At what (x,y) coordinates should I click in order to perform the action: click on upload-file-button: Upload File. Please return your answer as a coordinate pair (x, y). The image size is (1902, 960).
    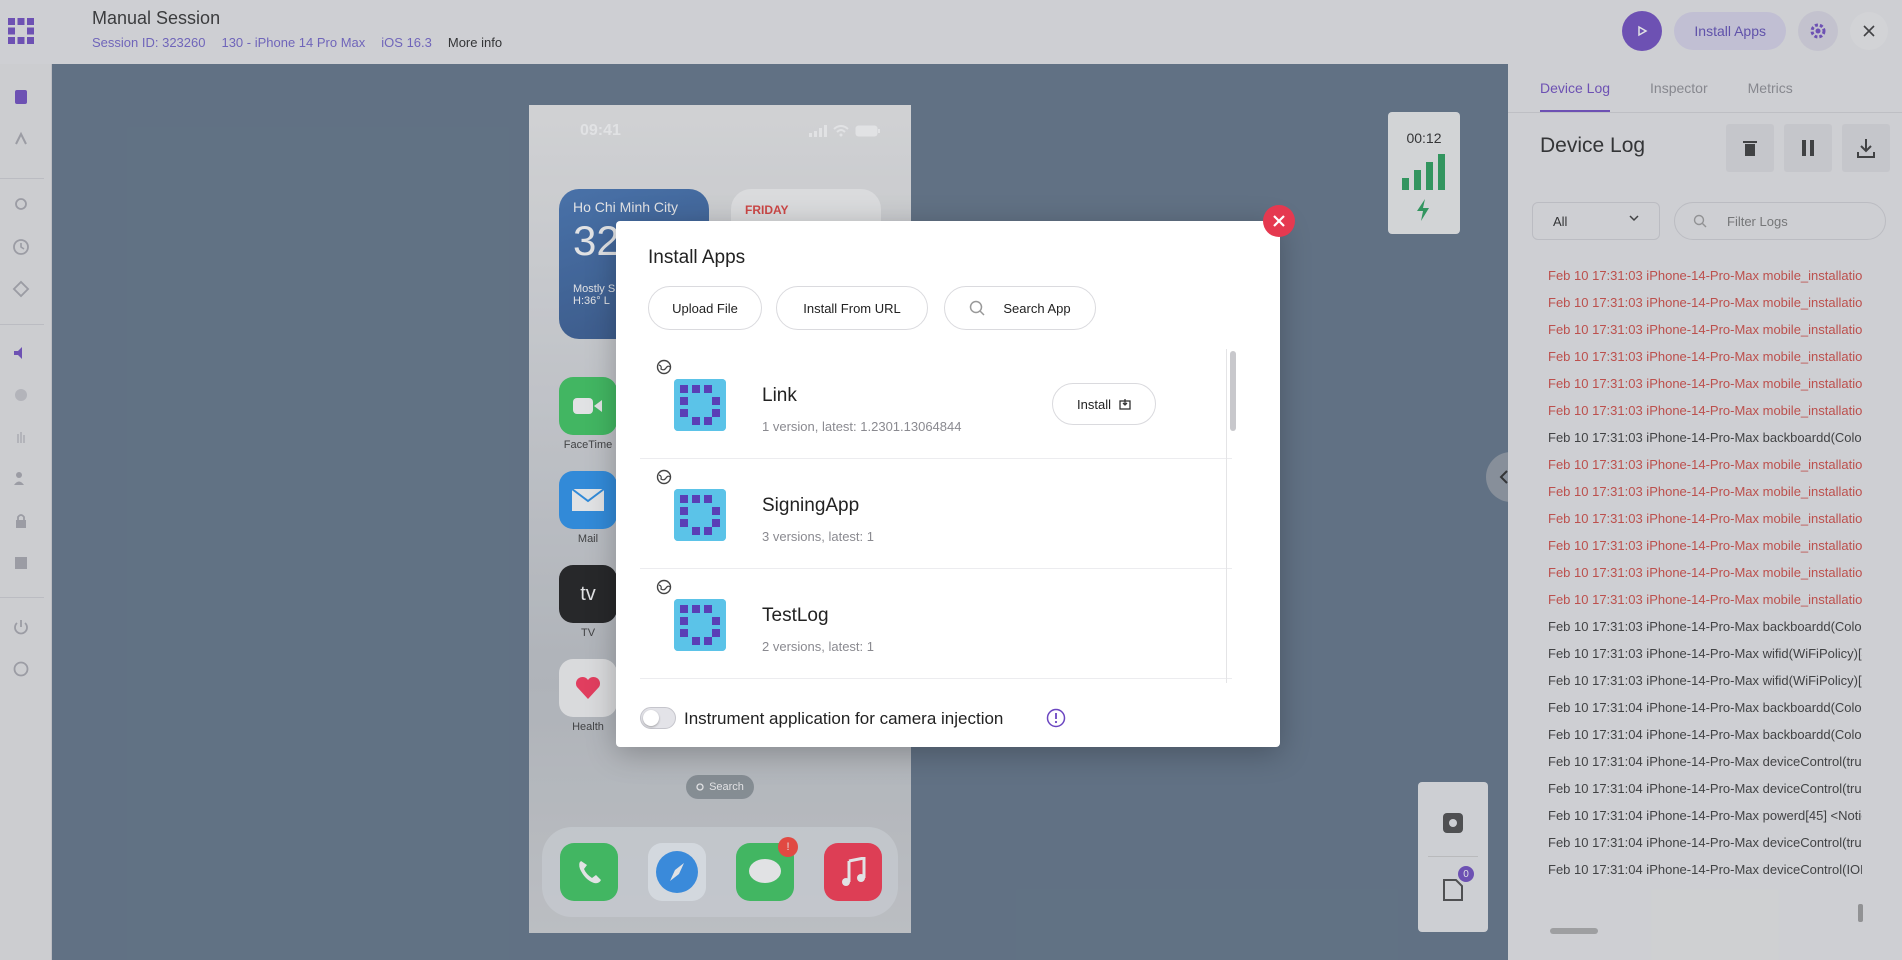
    Looking at the image, I should click on (705, 308).